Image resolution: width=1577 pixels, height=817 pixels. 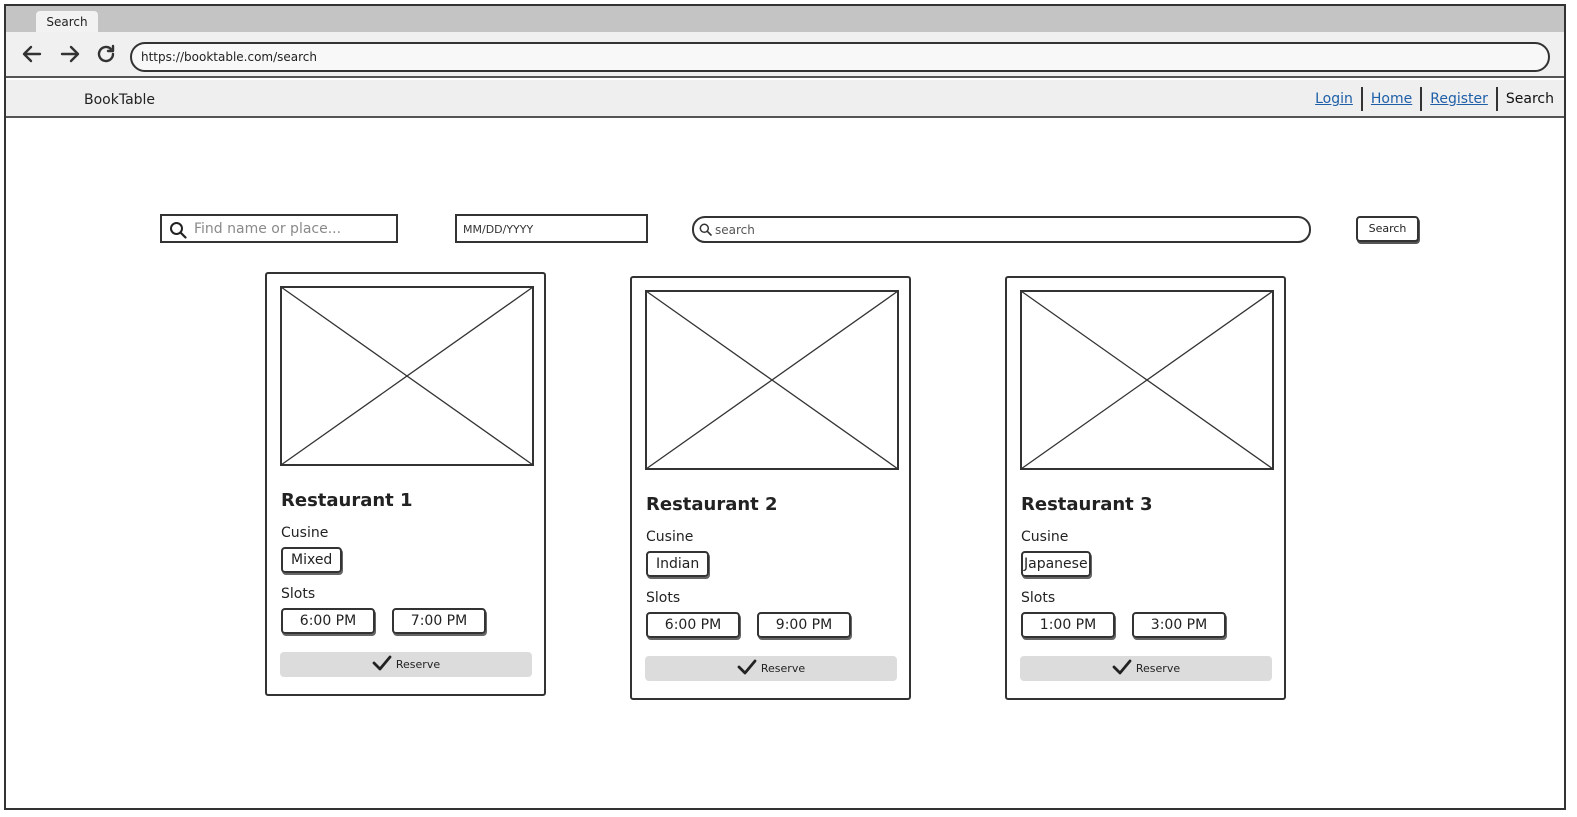 I want to click on date-field, so click(x=551, y=228).